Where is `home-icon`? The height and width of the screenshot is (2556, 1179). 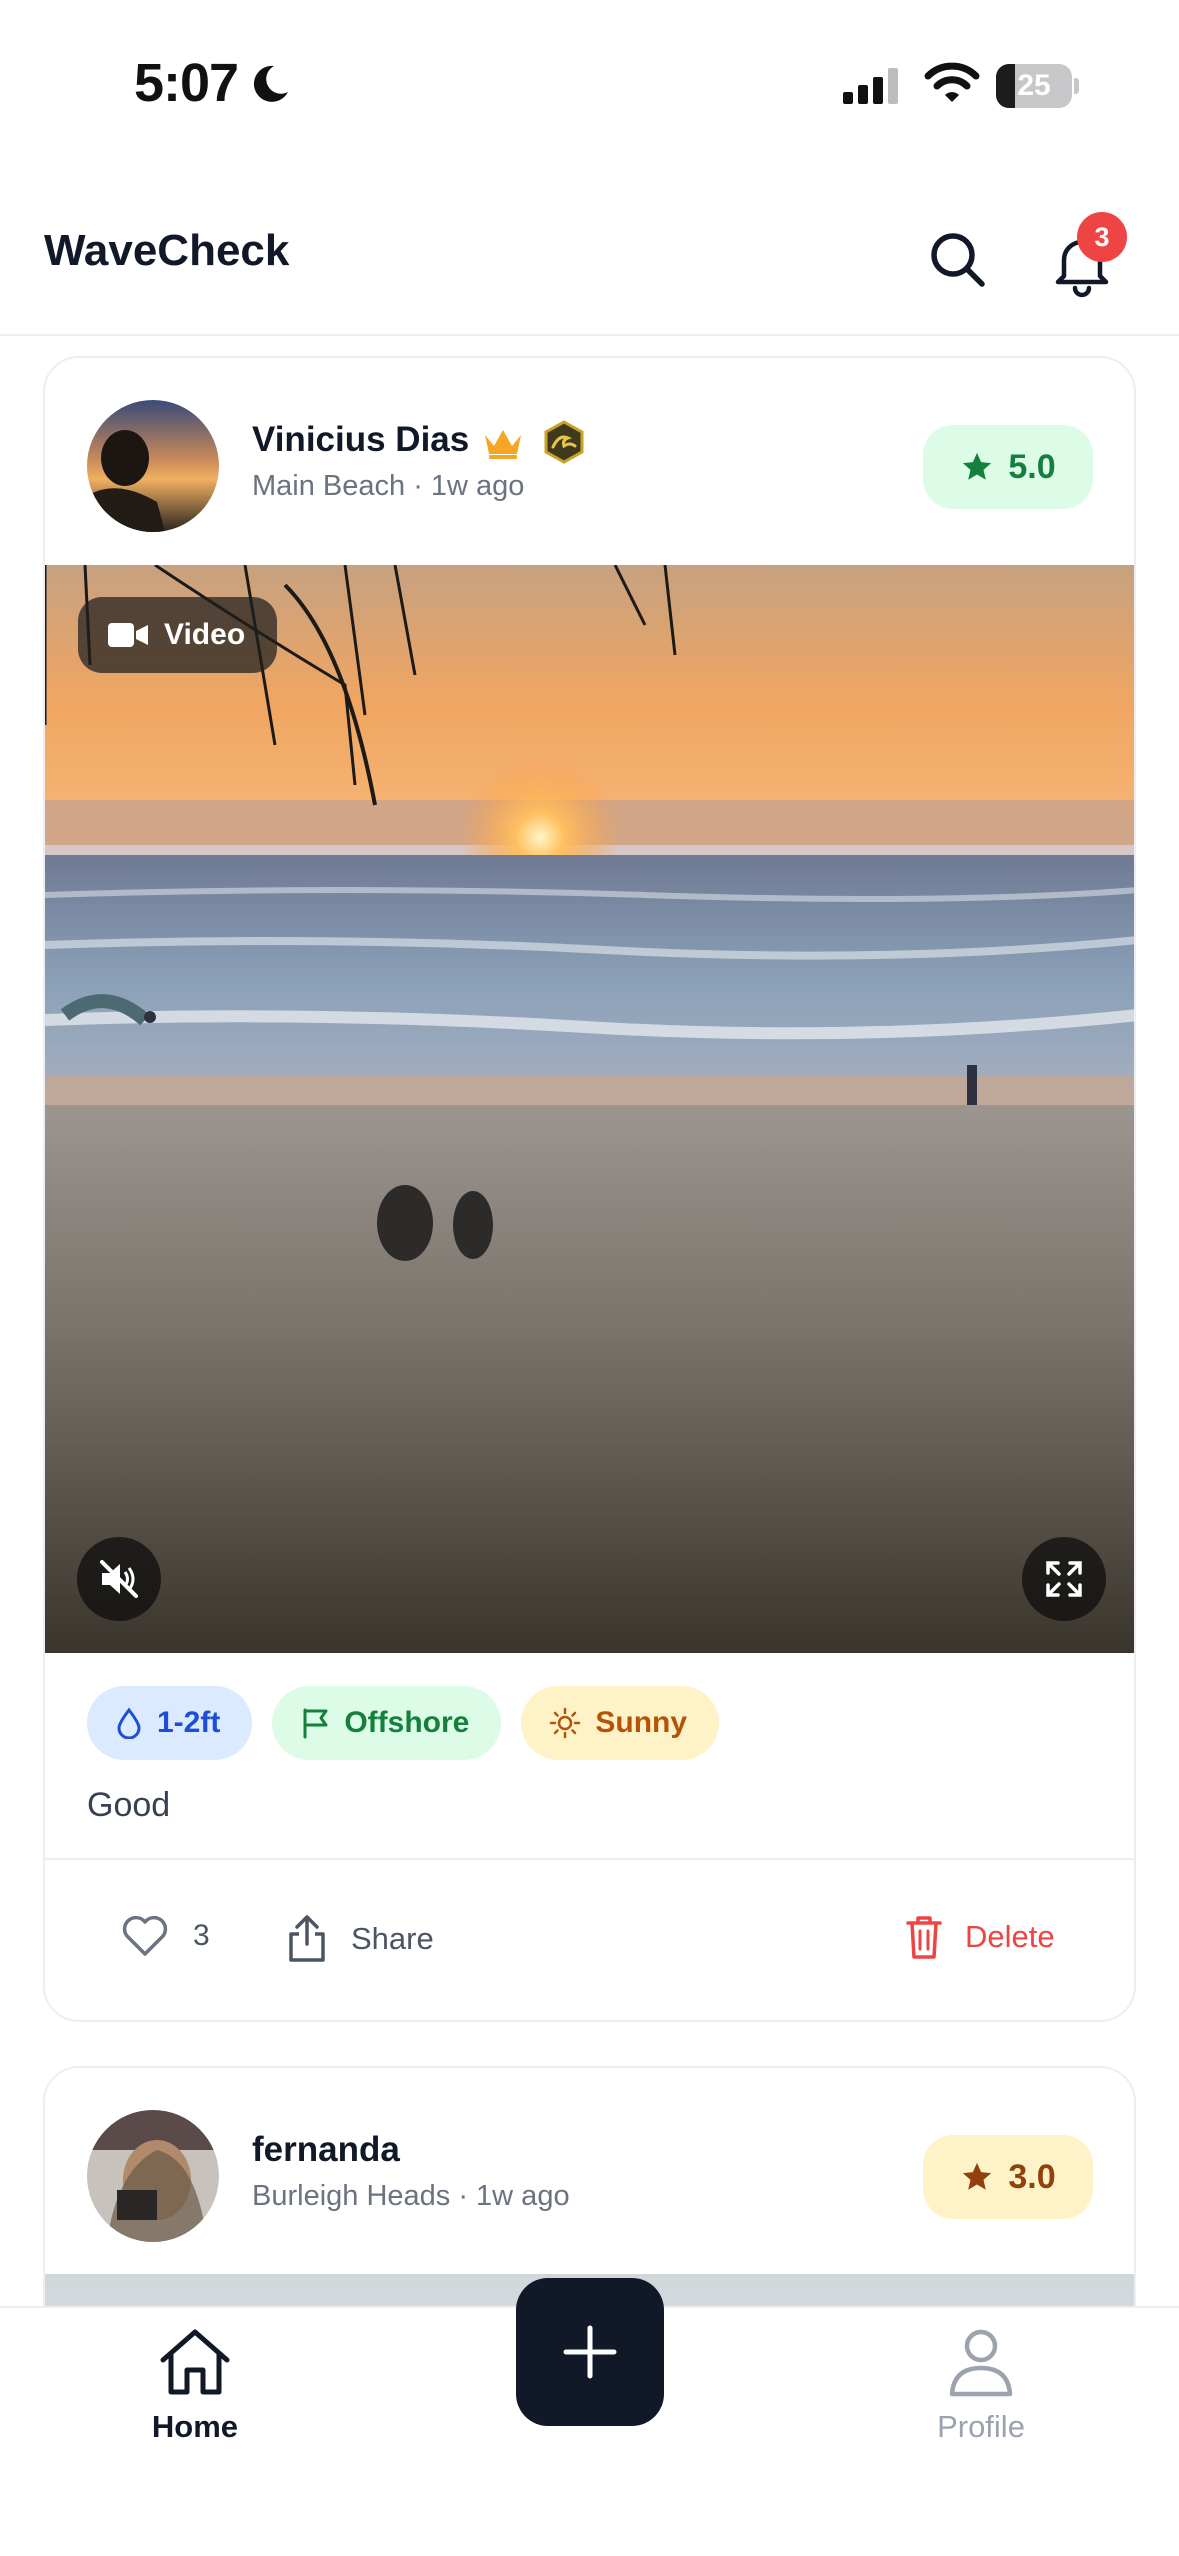 home-icon is located at coordinates (195, 2362).